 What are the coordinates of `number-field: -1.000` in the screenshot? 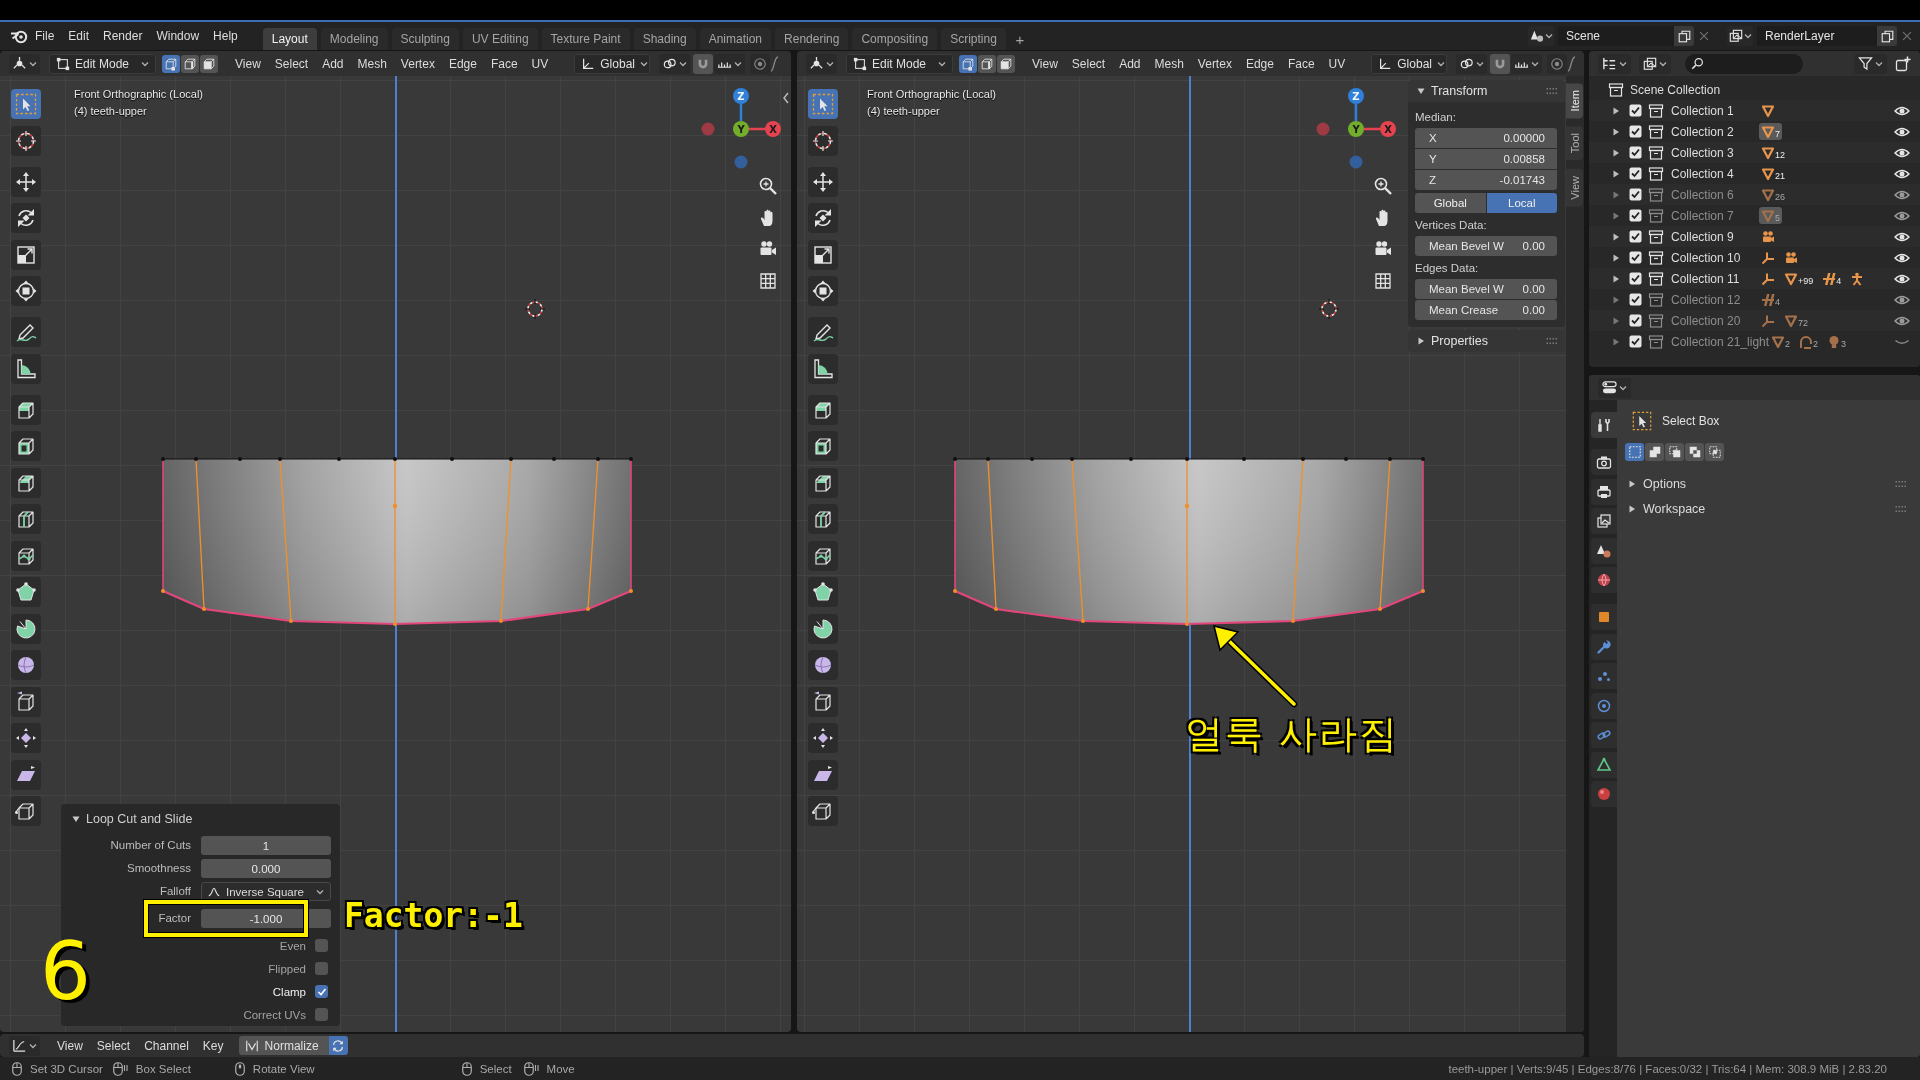 It's located at (266, 918).